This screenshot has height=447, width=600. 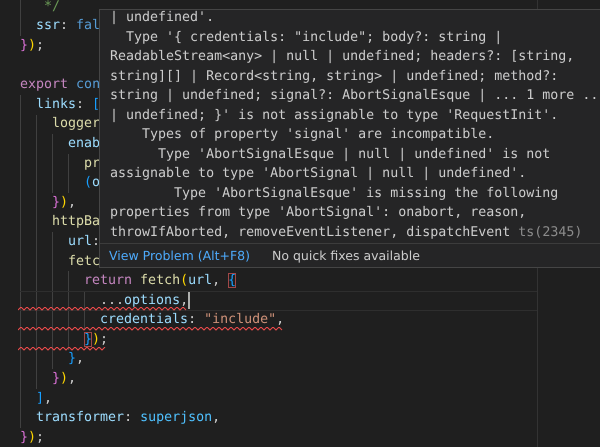 What do you see at coordinates (51, 7) in the screenshot?
I see `code-line: */` at bounding box center [51, 7].